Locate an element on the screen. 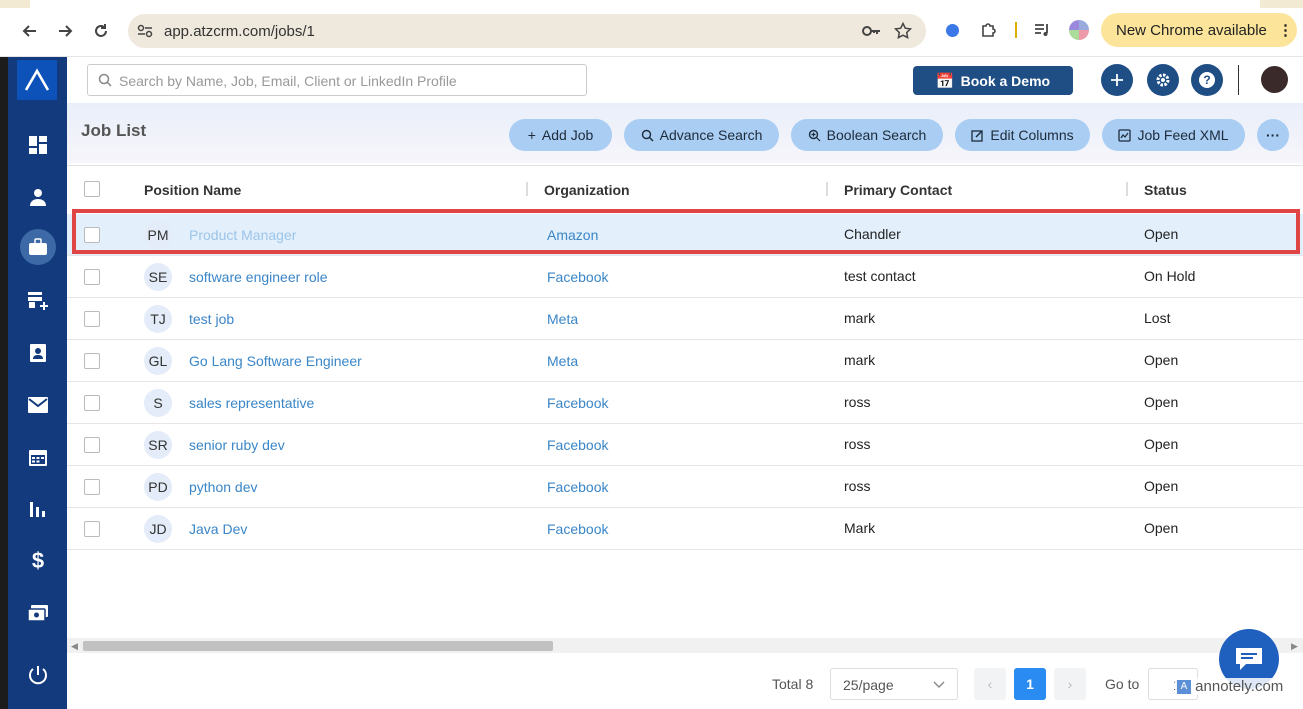  edit-icon is located at coordinates (977, 135).